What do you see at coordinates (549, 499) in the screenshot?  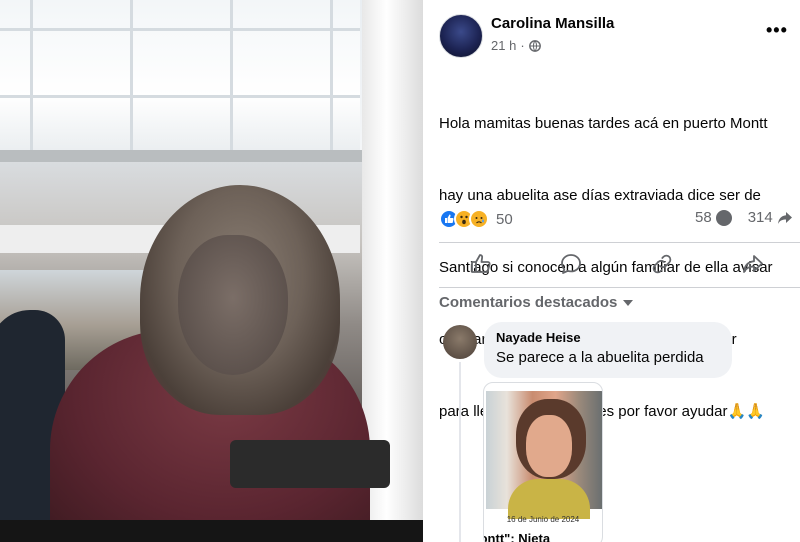 I see `attachment-photo-sweater` at bounding box center [549, 499].